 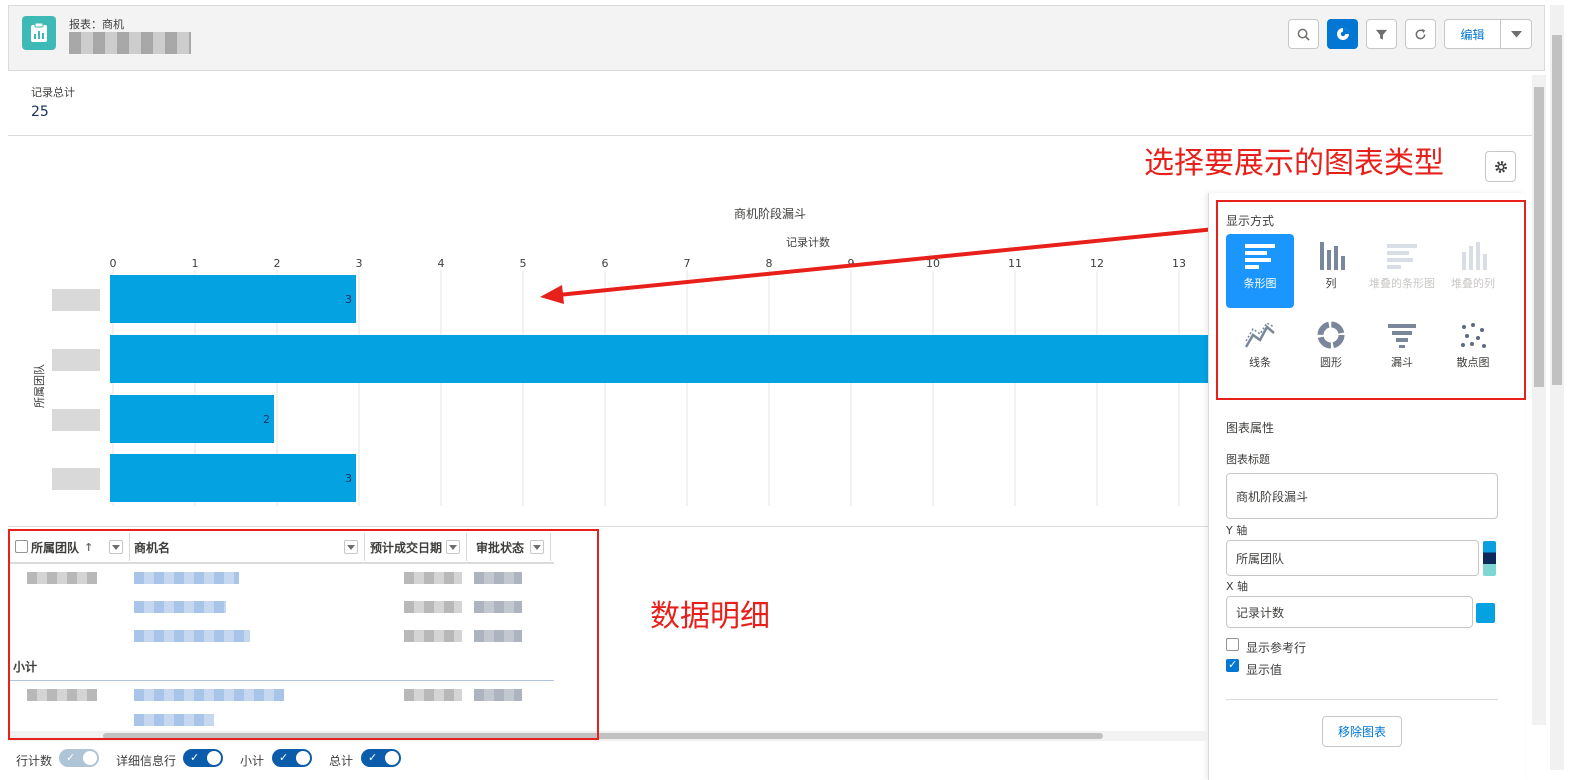 I want to click on x-axis-title: 记录计数, so click(x=808, y=242).